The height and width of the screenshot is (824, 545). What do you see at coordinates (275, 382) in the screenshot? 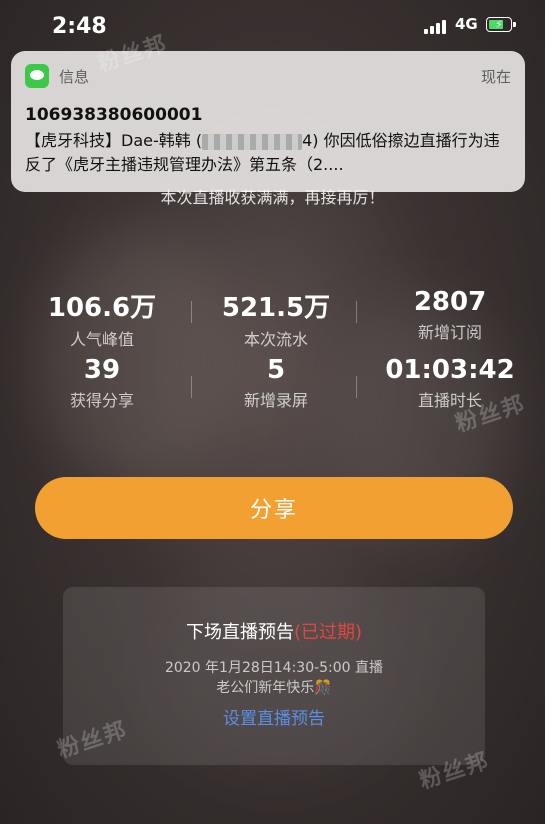
I see `stat-new-recordings: 5 新增录屏` at bounding box center [275, 382].